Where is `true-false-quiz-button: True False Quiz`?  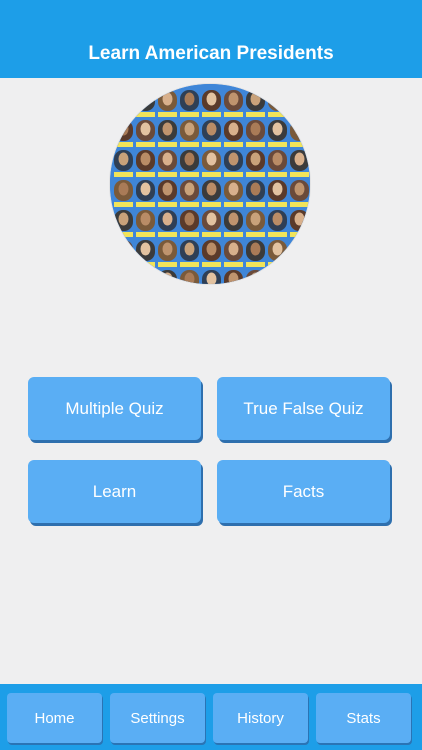
true-false-quiz-button: True False Quiz is located at coordinates (303, 408).